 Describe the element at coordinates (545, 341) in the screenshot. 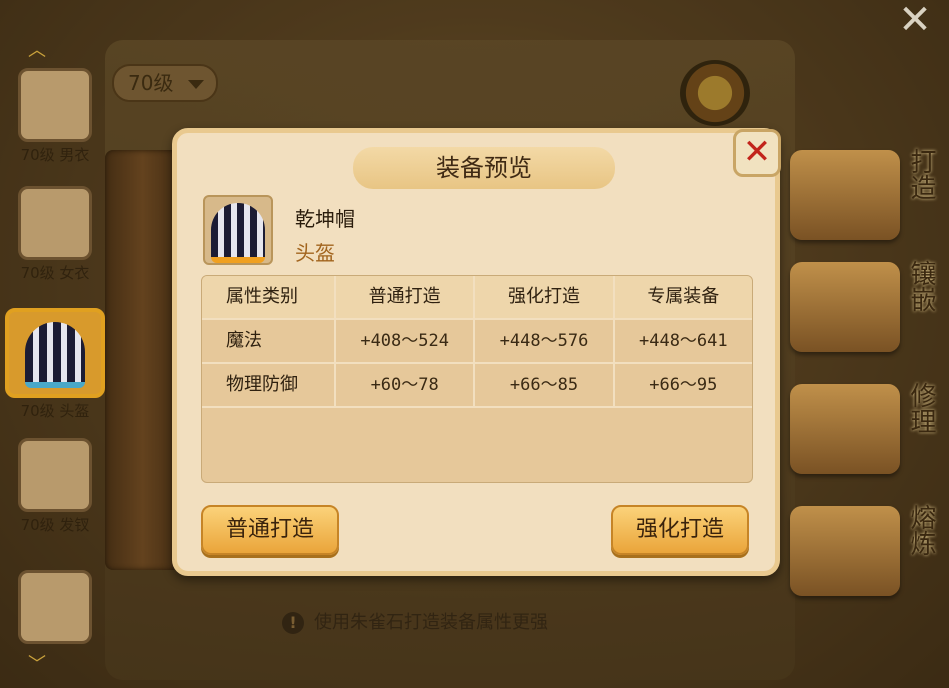

I see `table-cell: +448～576` at that location.